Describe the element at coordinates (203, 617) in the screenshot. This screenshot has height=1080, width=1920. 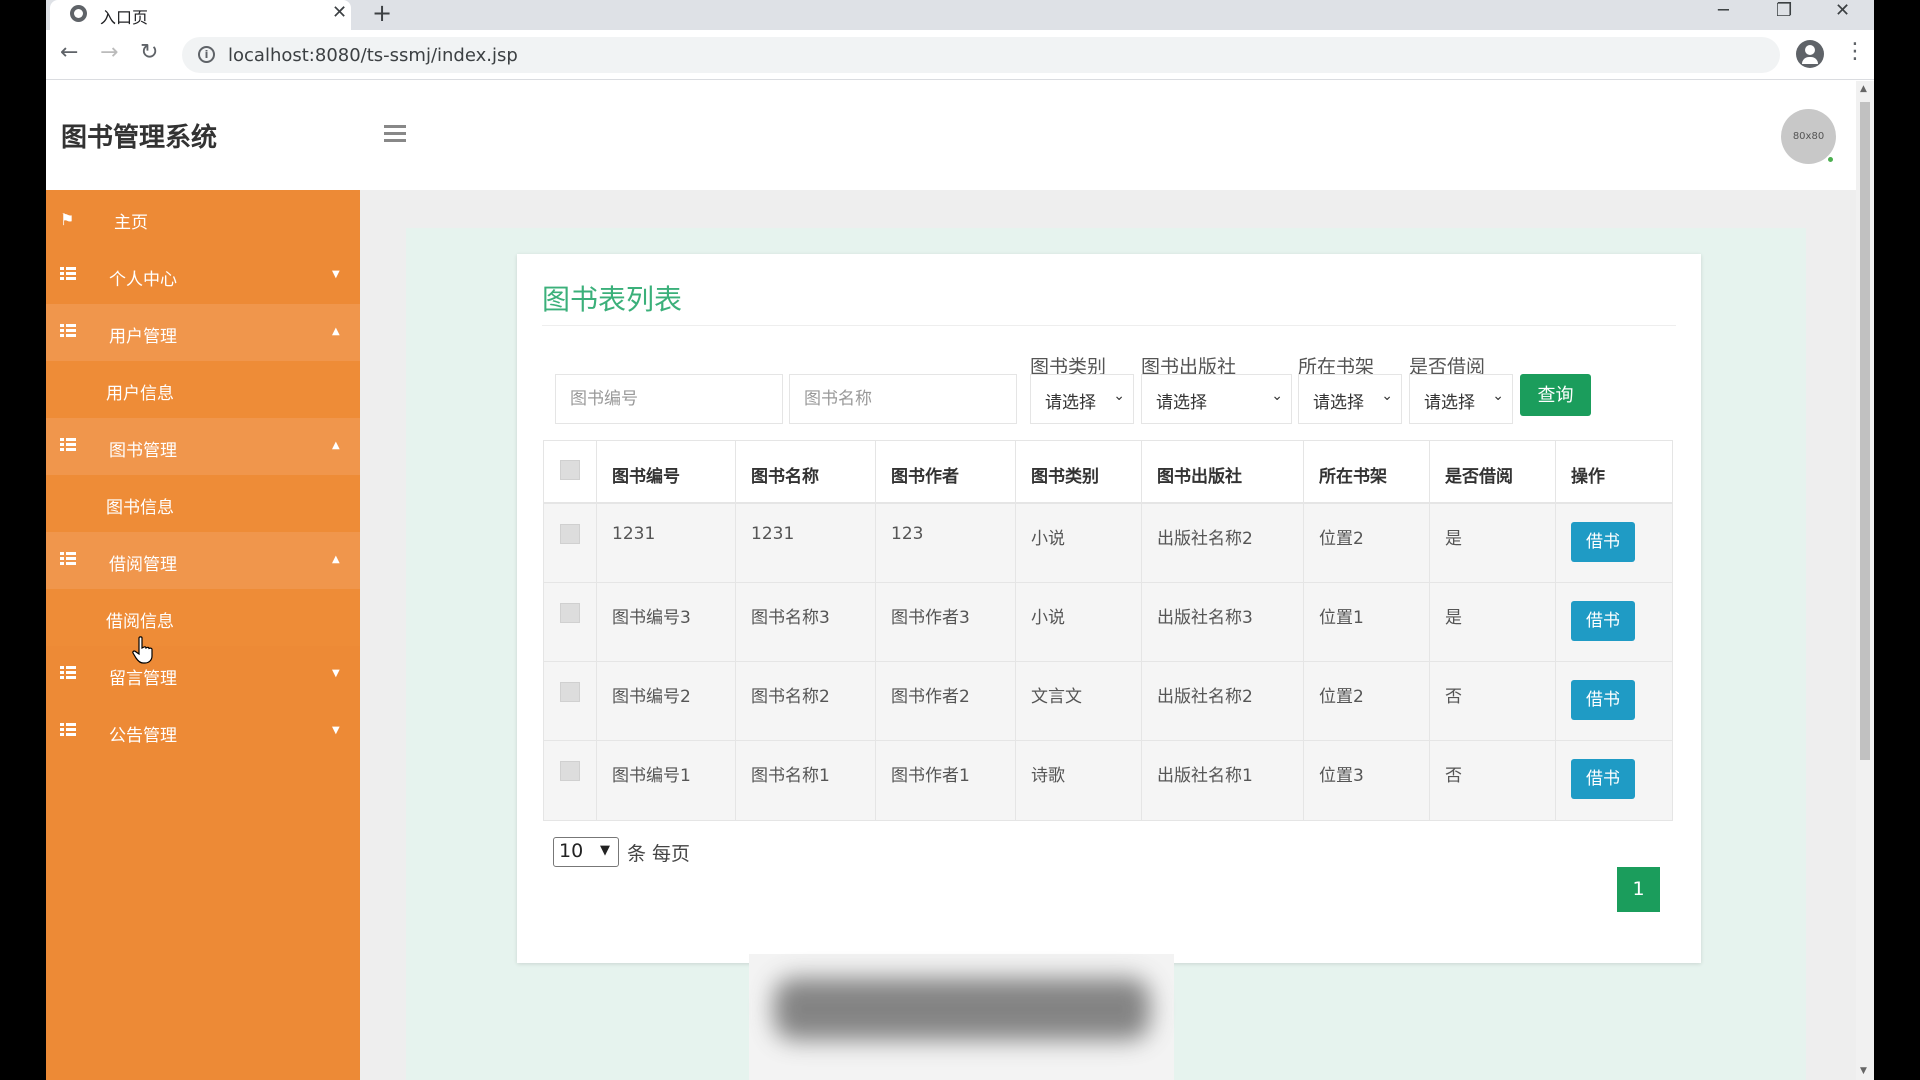
I see `sidebar-subitem-borrow-info: 借阅信息` at that location.